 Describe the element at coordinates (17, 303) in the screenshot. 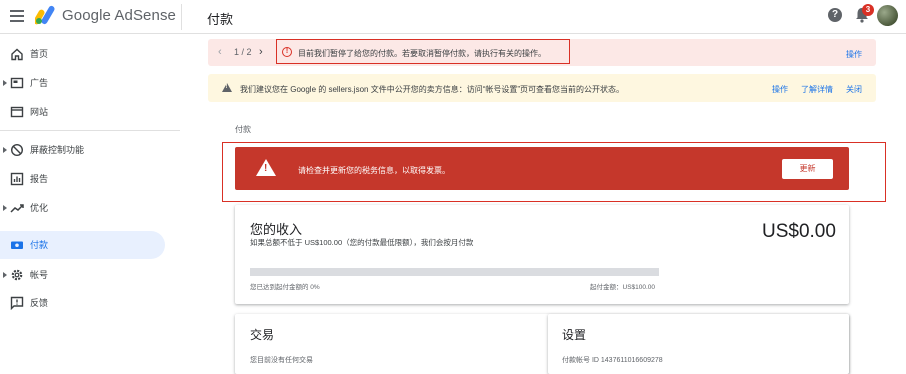

I see `feedback-icon` at that location.